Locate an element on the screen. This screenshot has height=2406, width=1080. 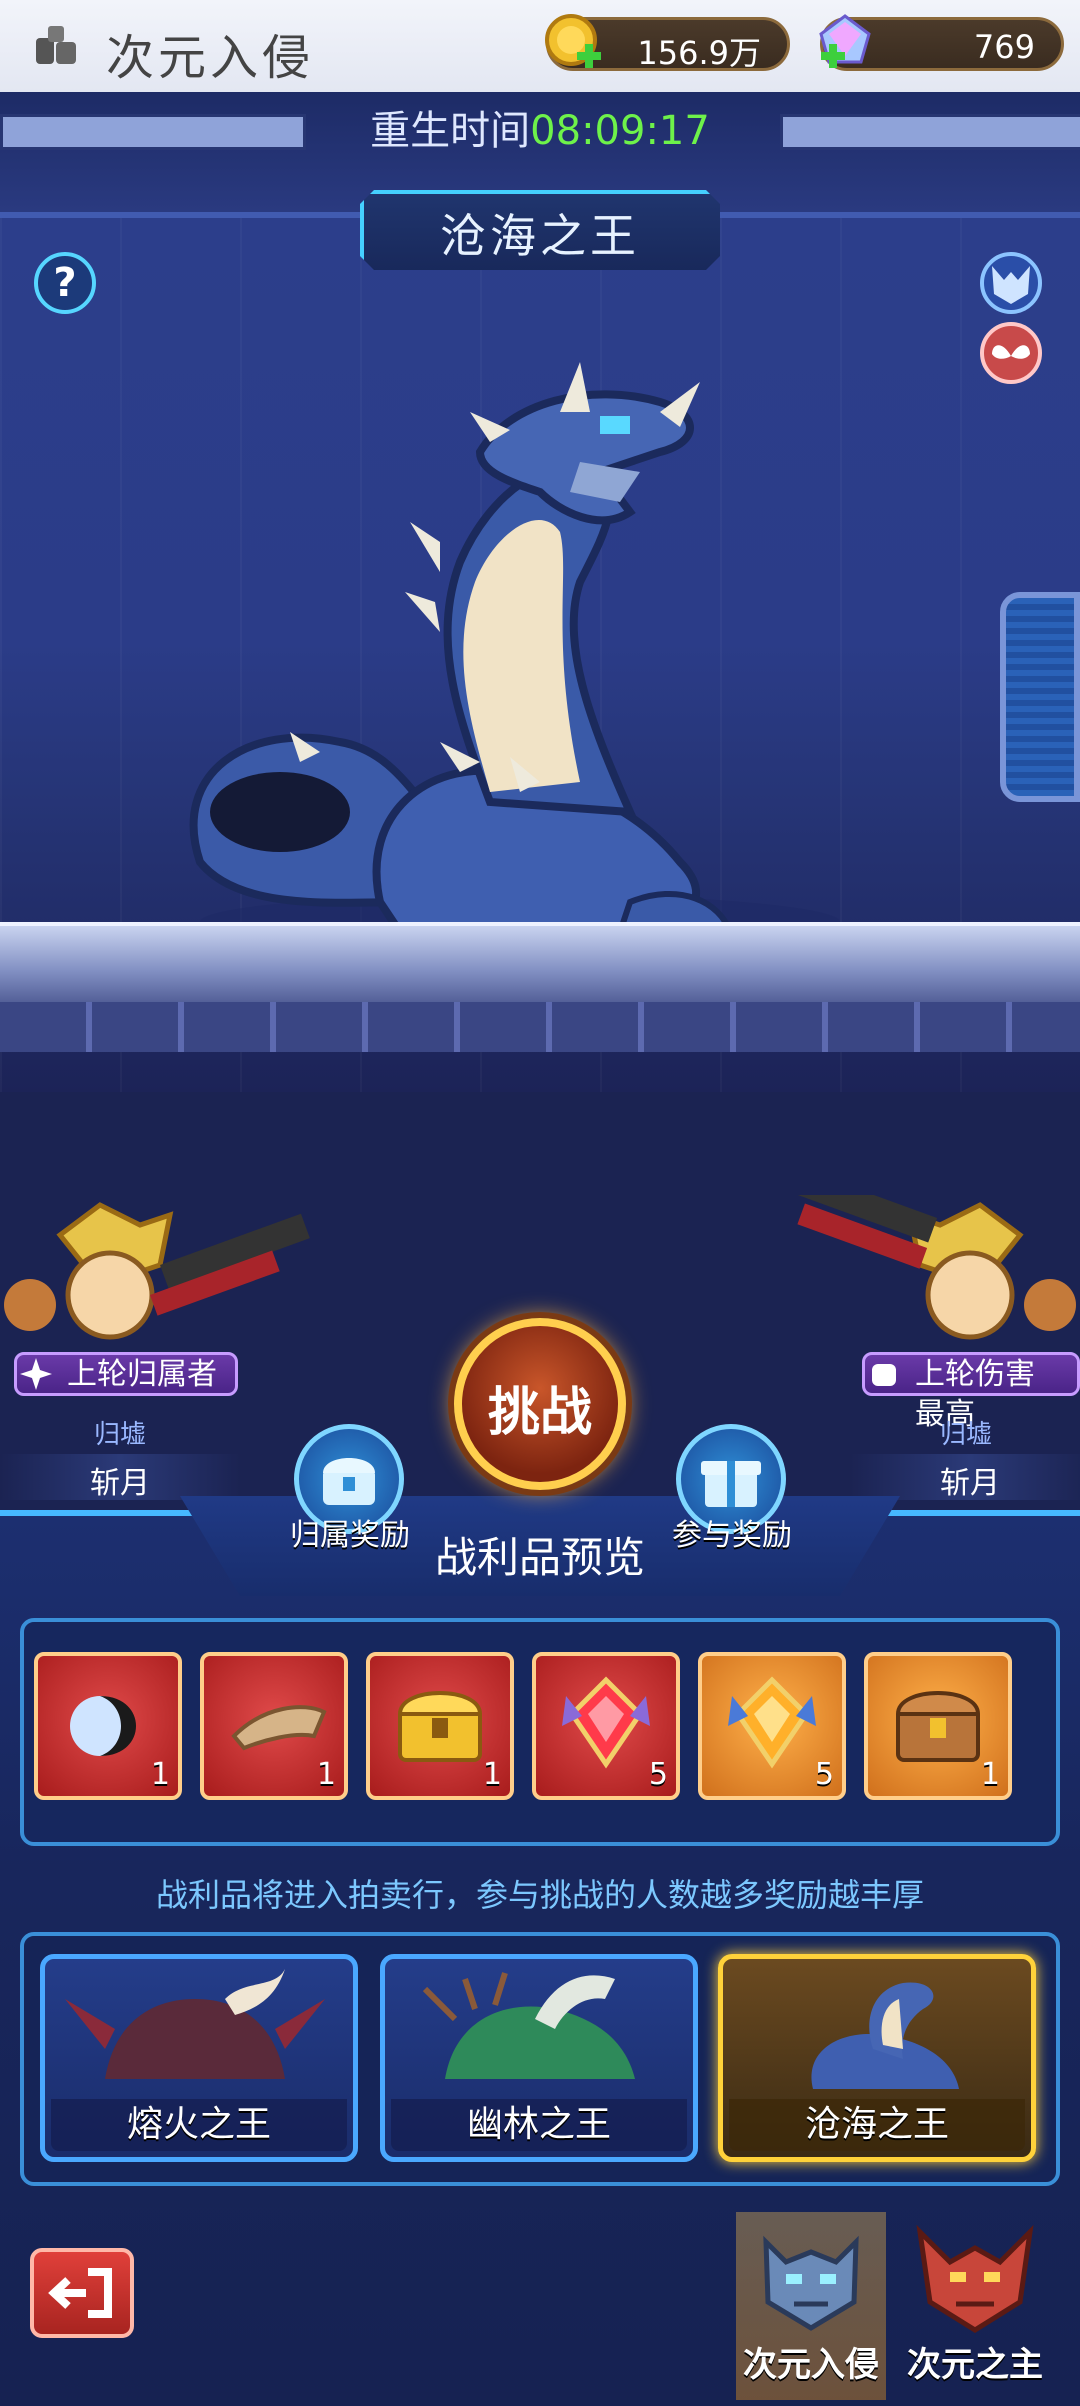
exit-arrow-icon is located at coordinates (80, 2293).